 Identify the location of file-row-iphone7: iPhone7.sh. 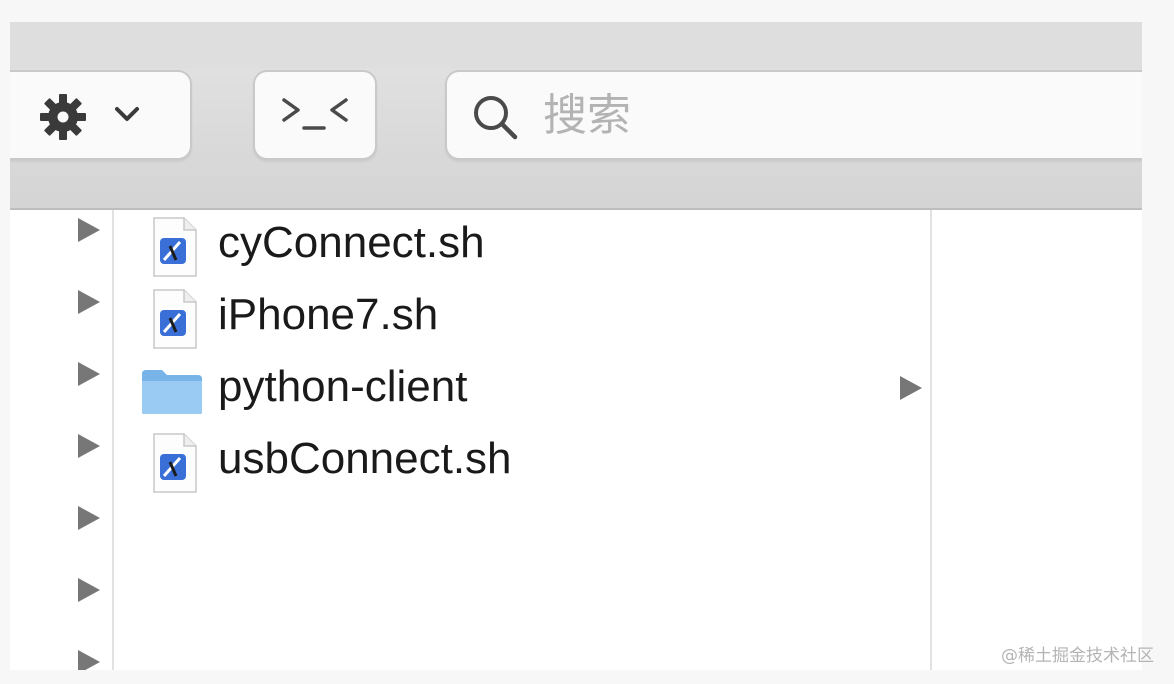
(522, 320).